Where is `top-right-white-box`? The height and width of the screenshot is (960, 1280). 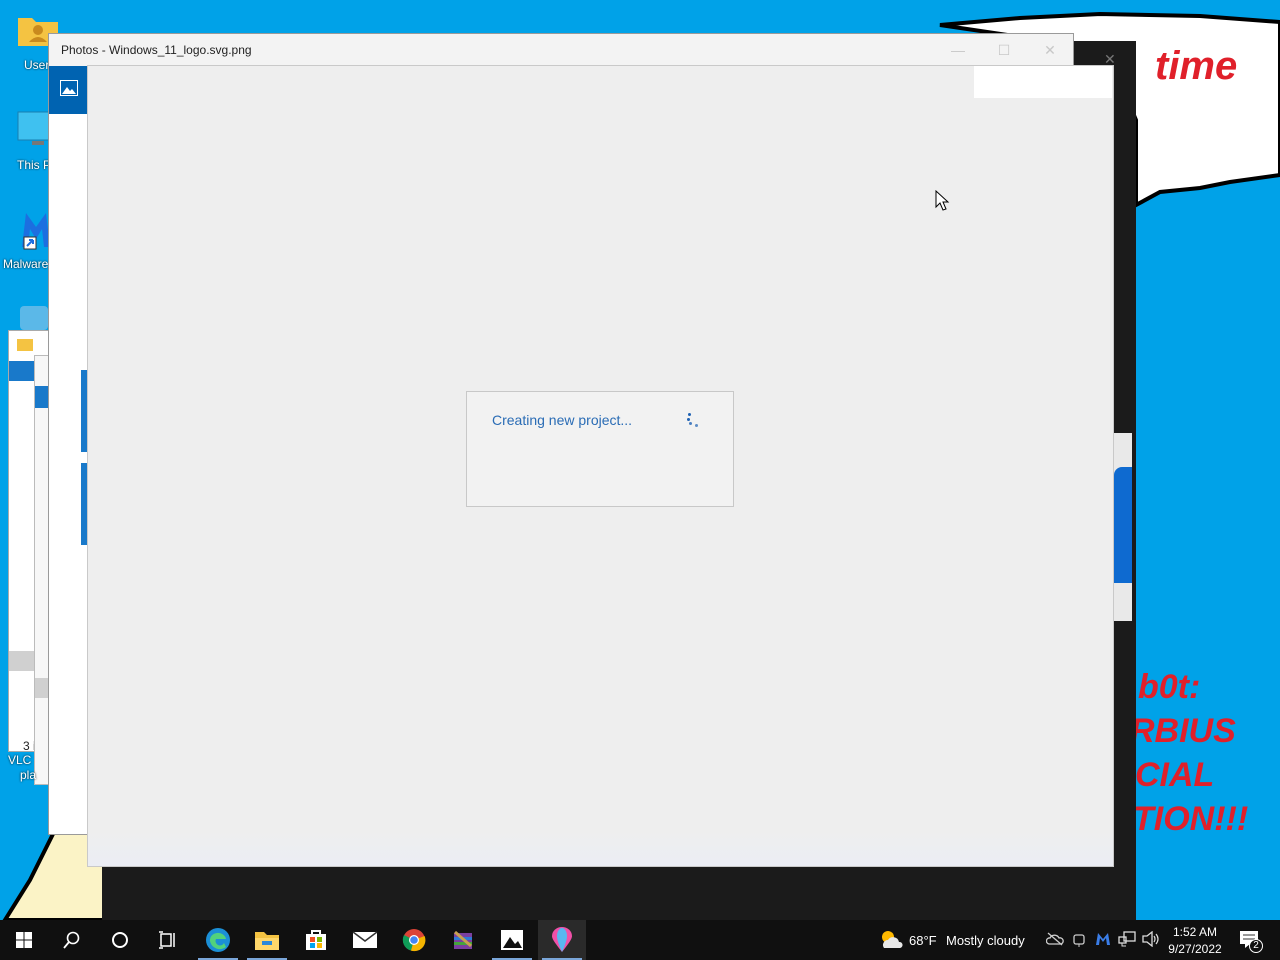 top-right-white-box is located at coordinates (1043, 82).